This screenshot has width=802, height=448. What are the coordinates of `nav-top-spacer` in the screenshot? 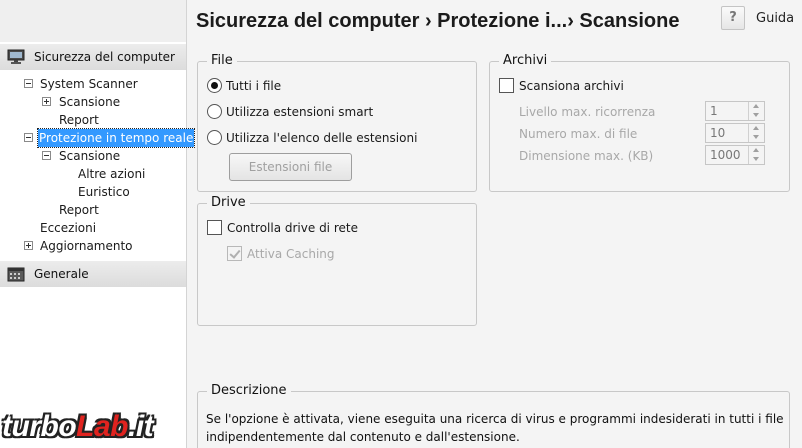 It's located at (93, 21).